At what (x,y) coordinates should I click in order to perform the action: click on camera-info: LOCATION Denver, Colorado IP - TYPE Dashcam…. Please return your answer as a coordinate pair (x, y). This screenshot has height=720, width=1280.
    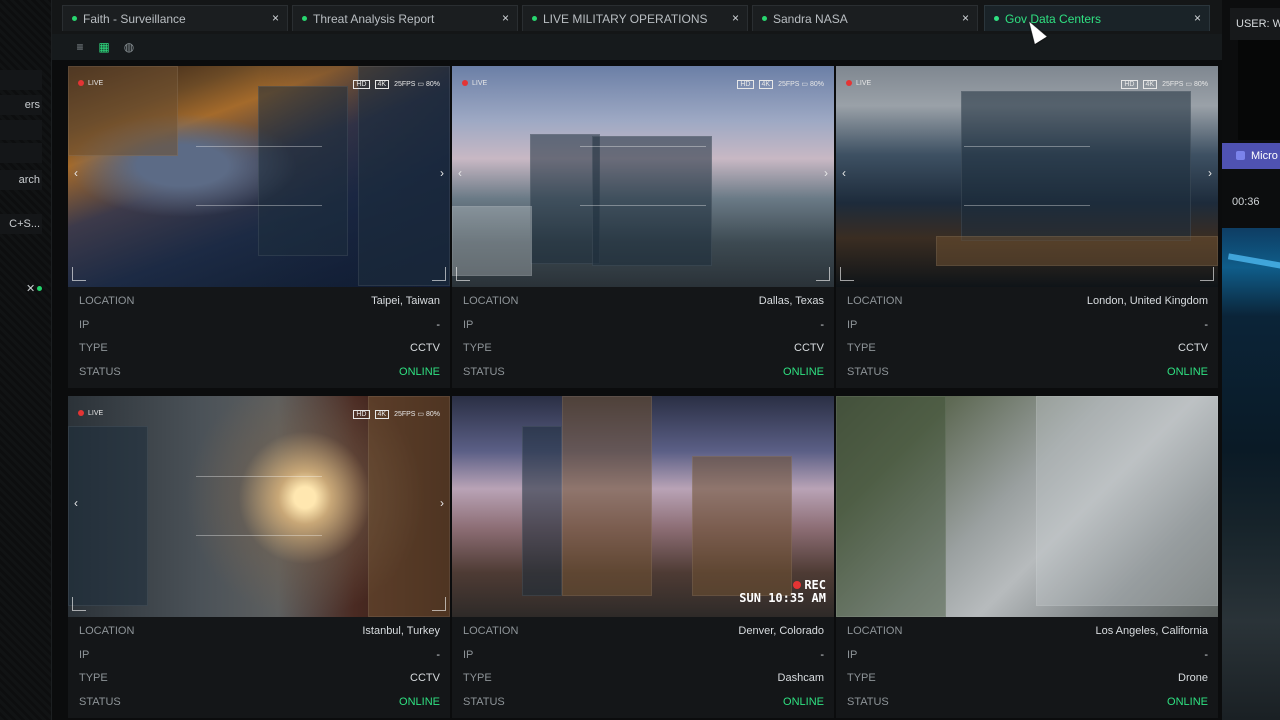
    Looking at the image, I should click on (643, 667).